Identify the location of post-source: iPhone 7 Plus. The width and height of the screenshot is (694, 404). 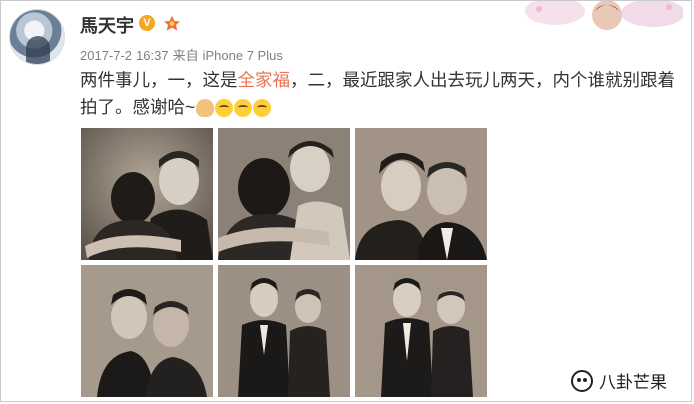
(242, 55).